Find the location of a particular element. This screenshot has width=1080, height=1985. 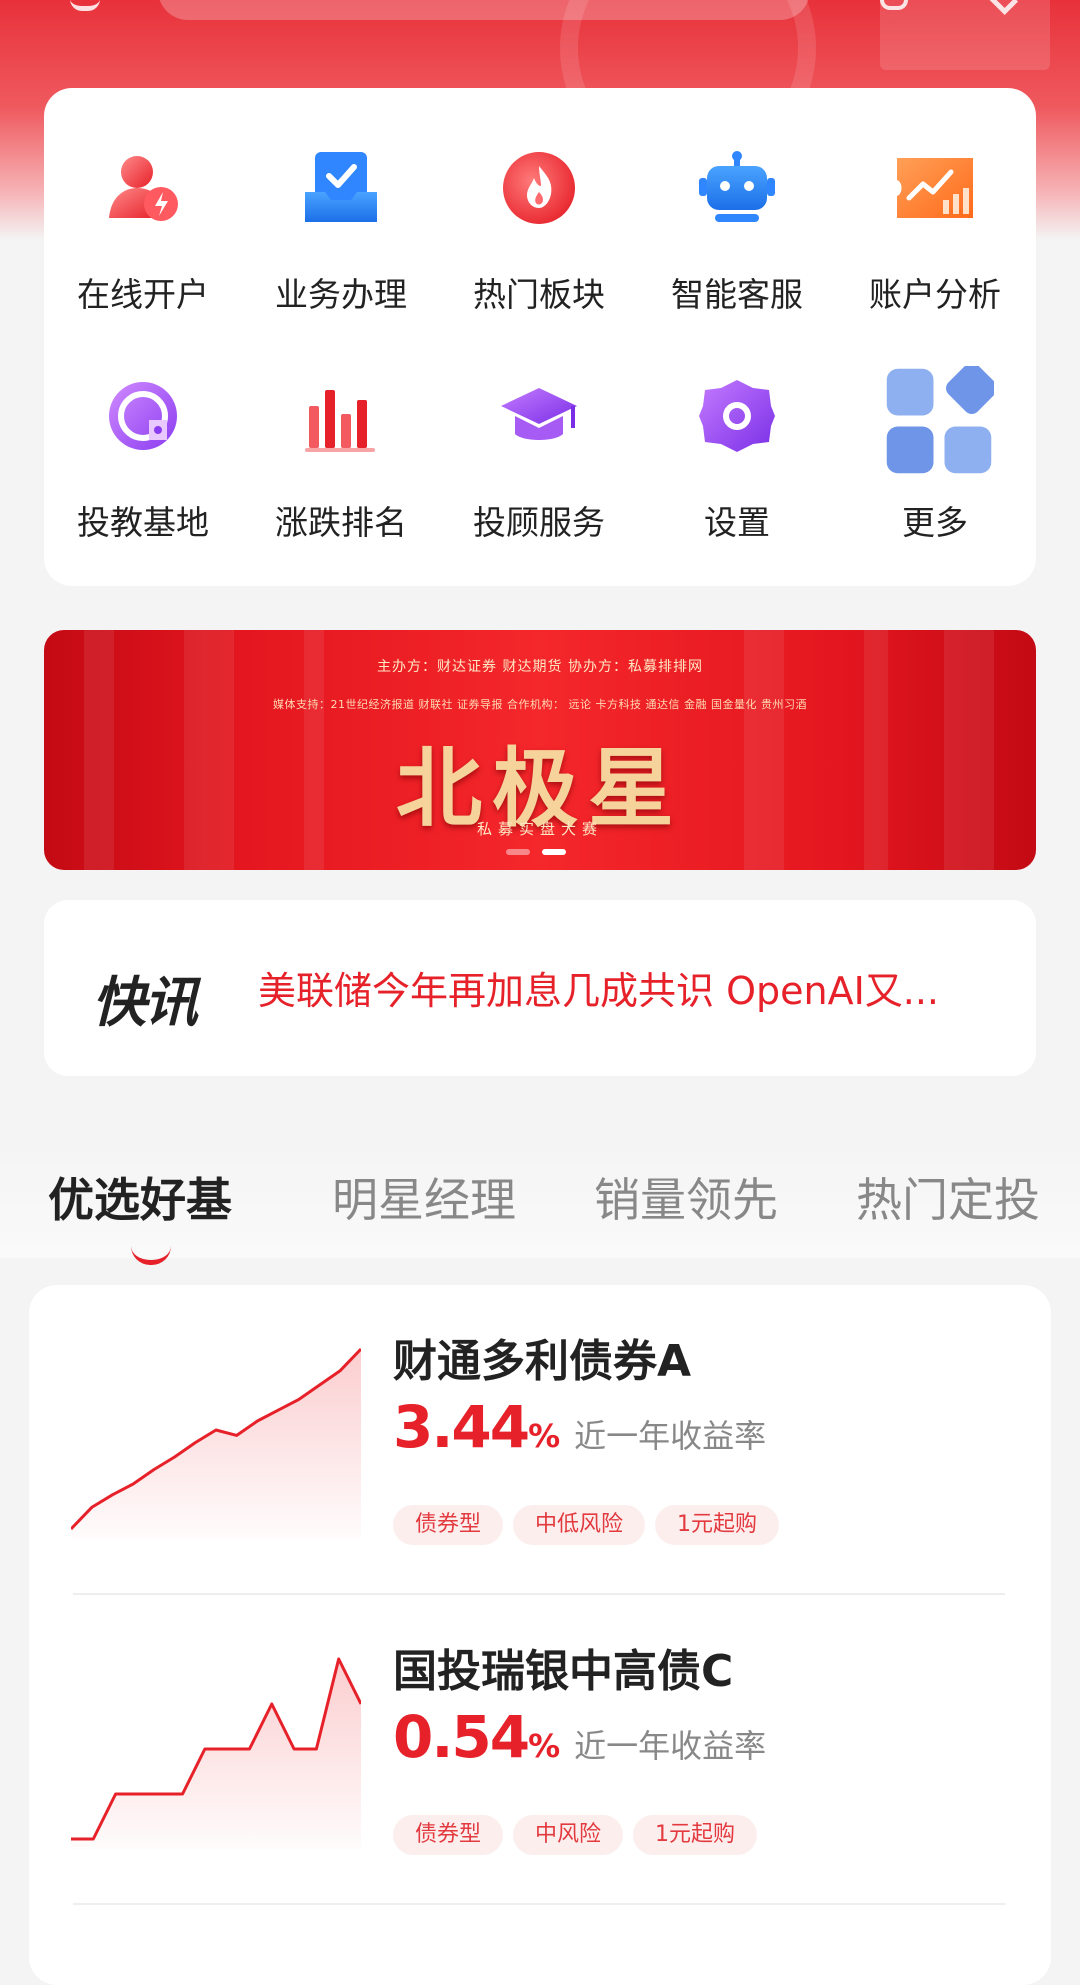

user-flash-icon is located at coordinates (143, 188).